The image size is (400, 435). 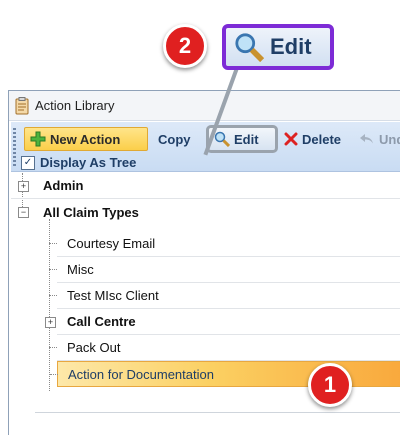 I want to click on tree-node-call-centre: + Call Centre, so click(x=222, y=322).